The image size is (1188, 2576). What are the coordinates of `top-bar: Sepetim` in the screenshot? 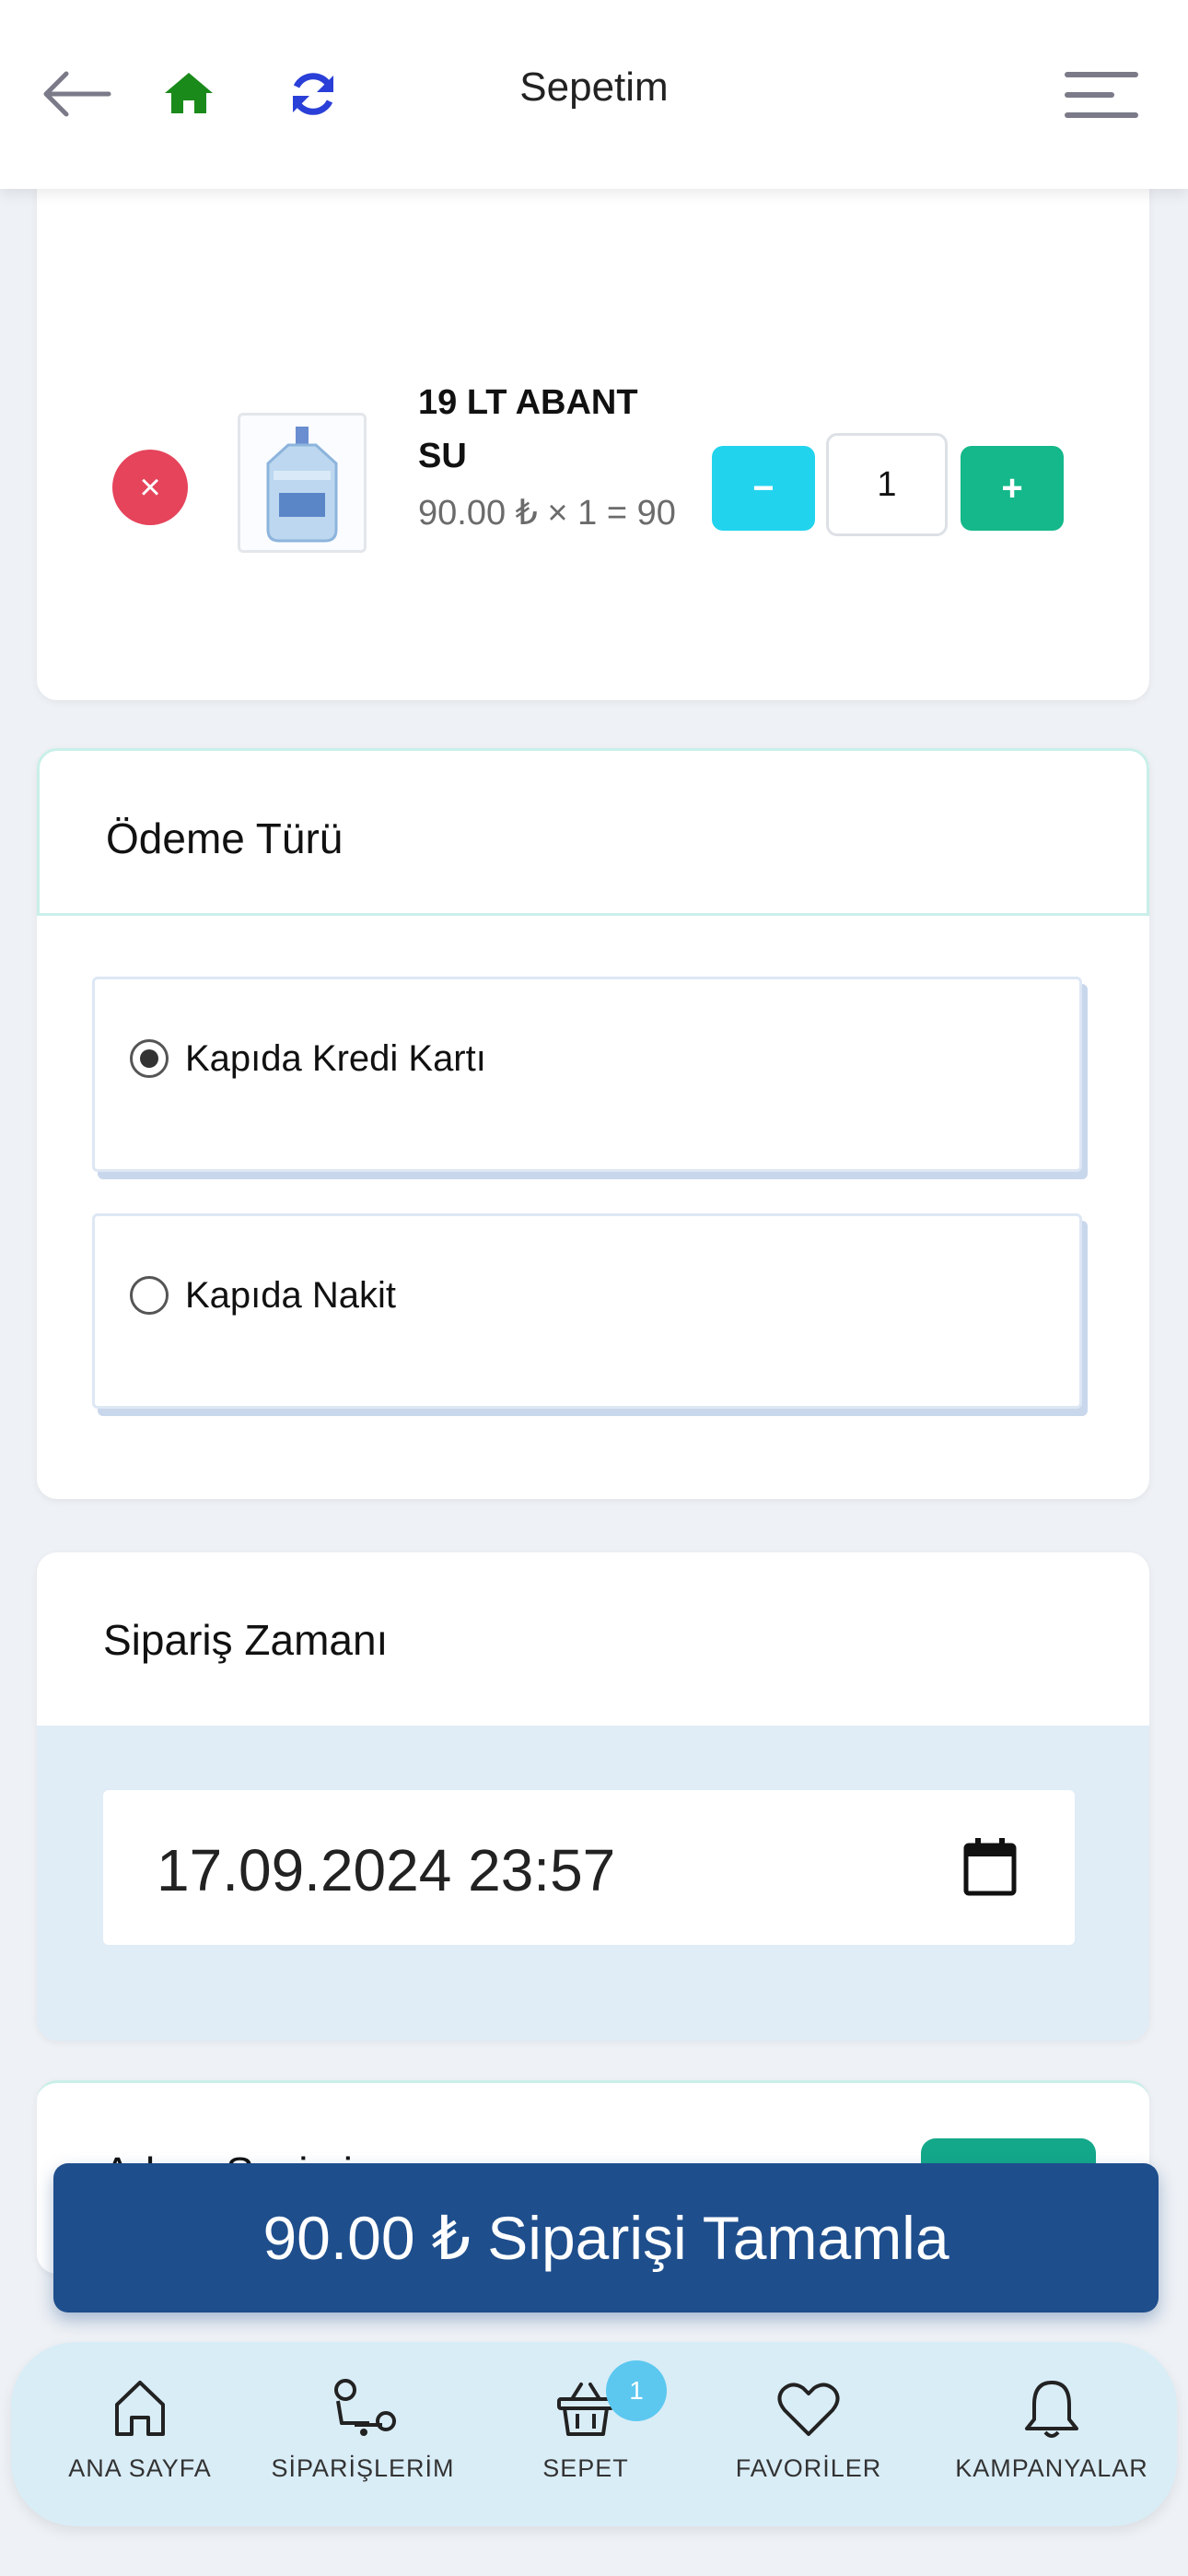 It's located at (594, 94).